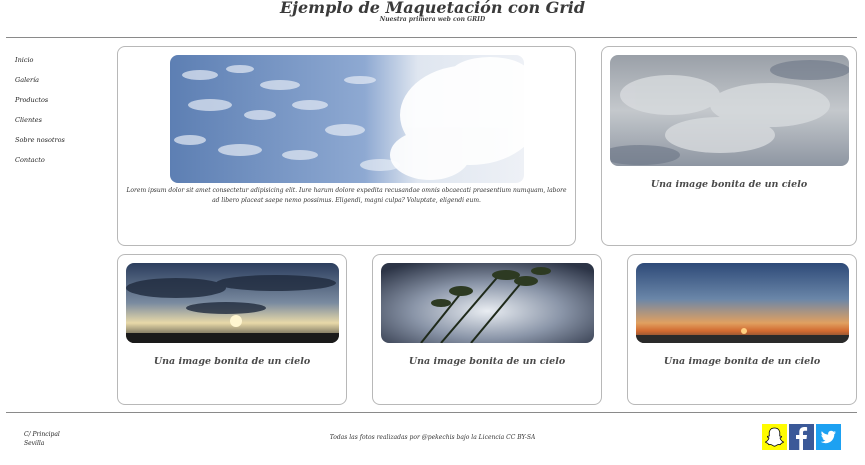 This screenshot has height=465, width=865. Describe the element at coordinates (40, 165) in the screenshot. I see `nav-item-contacto: Contacto` at that location.